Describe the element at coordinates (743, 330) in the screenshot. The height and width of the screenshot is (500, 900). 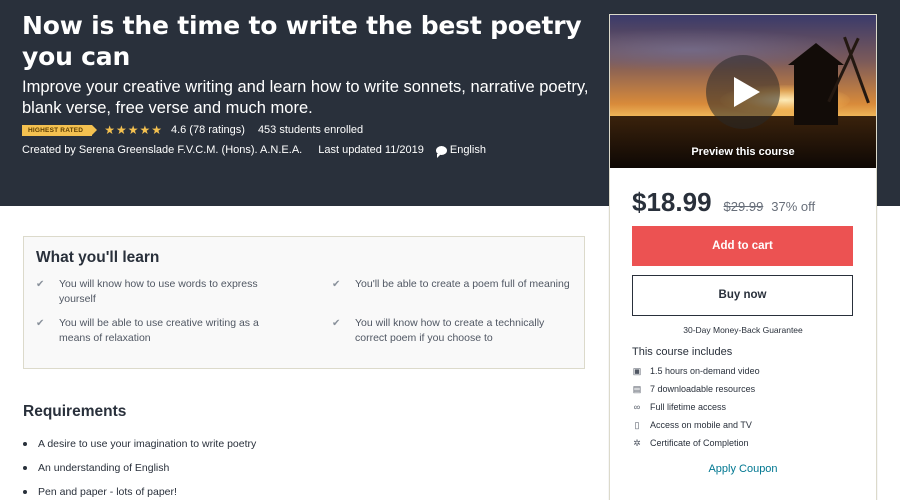
I see `money-back-guarantee: 30-Day Money-Back Guarantee` at that location.